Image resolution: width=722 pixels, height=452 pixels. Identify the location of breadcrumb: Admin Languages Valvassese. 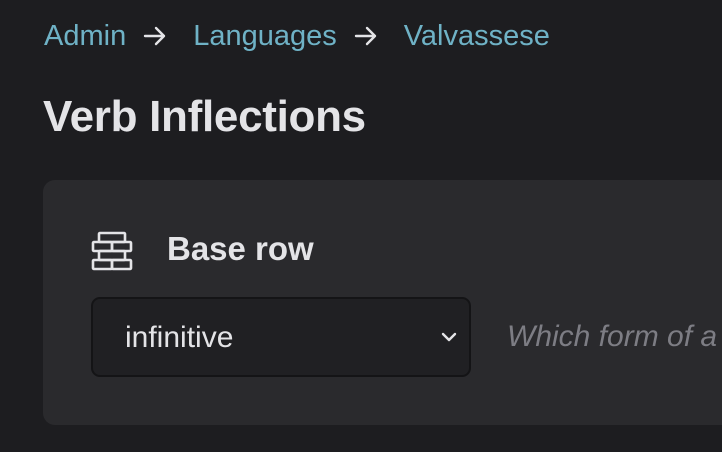
(297, 36).